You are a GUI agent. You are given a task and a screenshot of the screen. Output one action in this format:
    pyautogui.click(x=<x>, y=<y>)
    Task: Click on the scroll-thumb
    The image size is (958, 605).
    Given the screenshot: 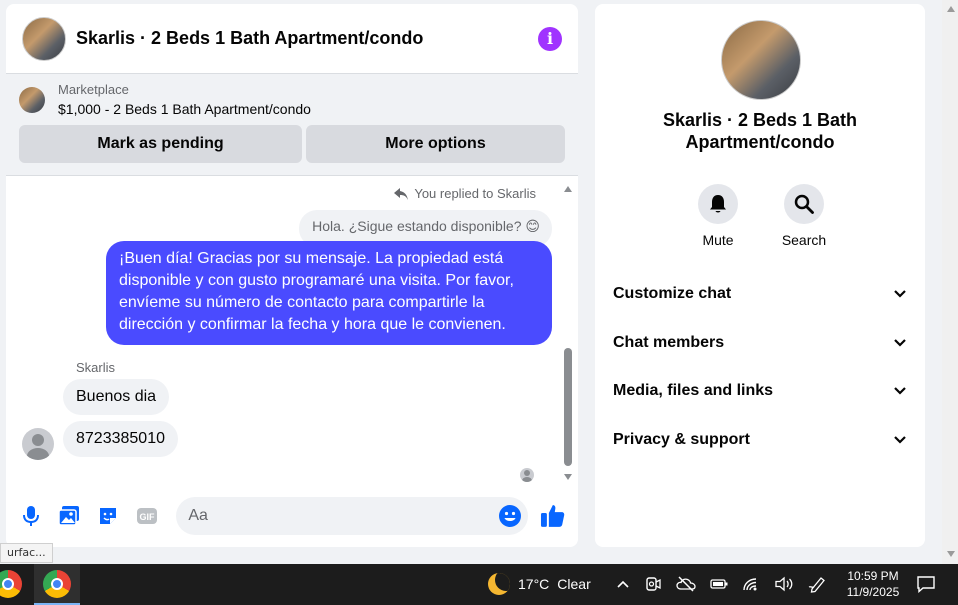 What is the action you would take?
    pyautogui.click(x=568, y=407)
    